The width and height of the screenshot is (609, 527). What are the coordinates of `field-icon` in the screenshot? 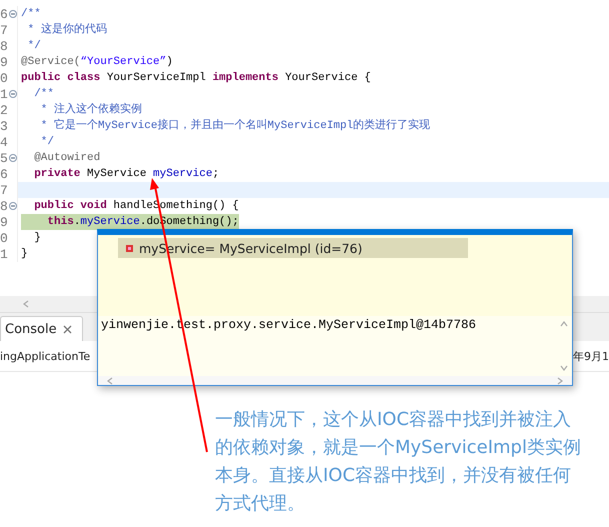 It's located at (129, 248).